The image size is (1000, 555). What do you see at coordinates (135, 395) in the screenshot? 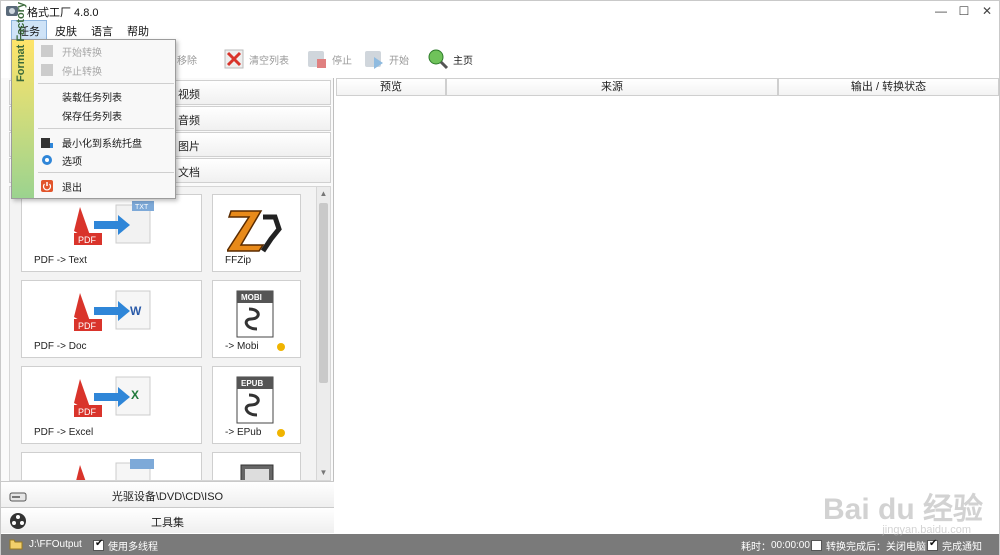
I see `svg-text: X` at bounding box center [135, 395].